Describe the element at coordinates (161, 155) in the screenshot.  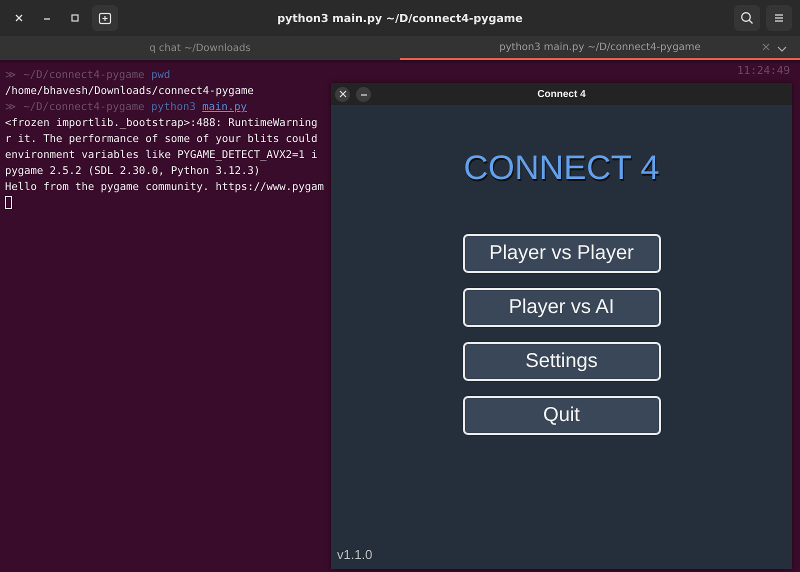
I see `output-text: environment variables like PYGAME_DETECT_AVX2=1 i` at that location.